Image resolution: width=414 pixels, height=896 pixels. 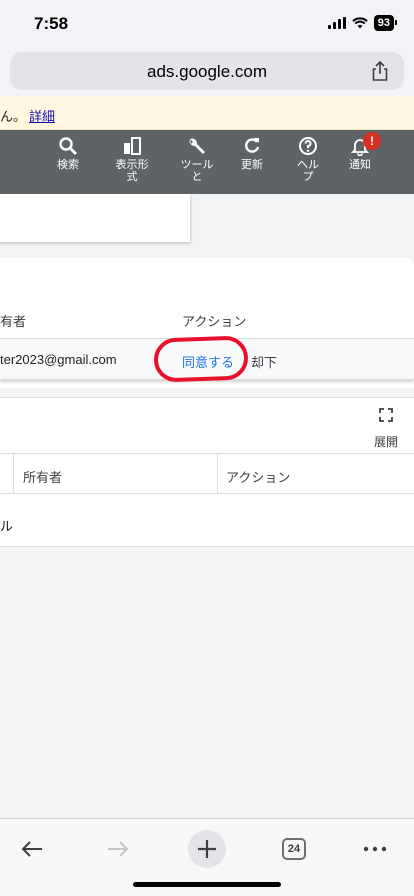 I want to click on toolbar-tools-button: ツールと, so click(x=197, y=159).